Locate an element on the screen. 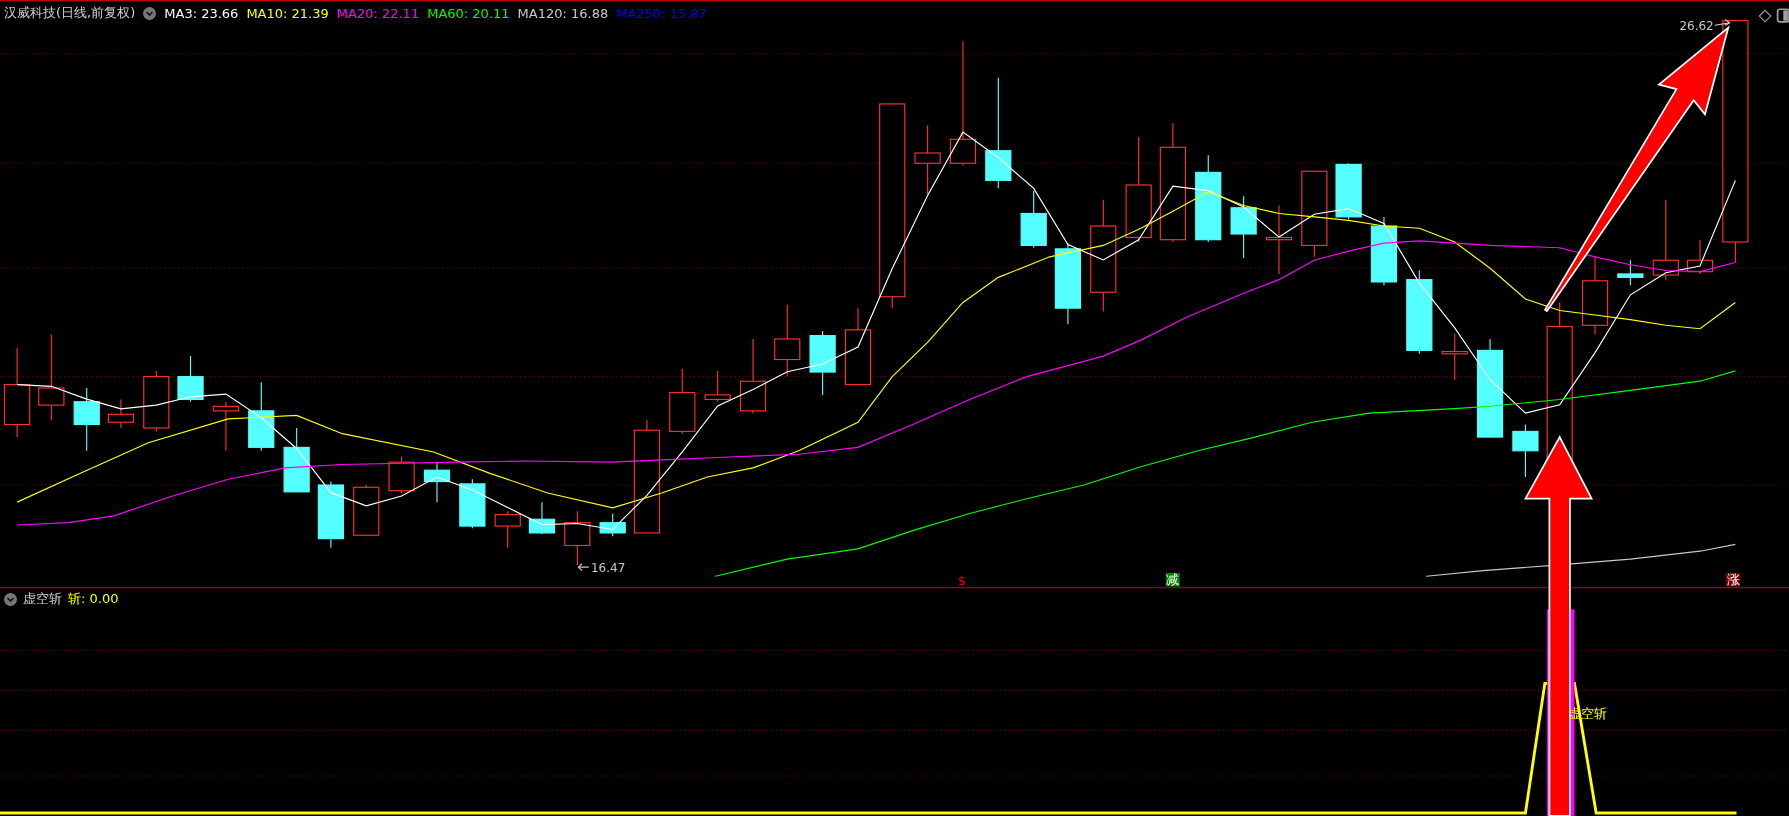  signal-mark: 减 is located at coordinates (1173, 580).